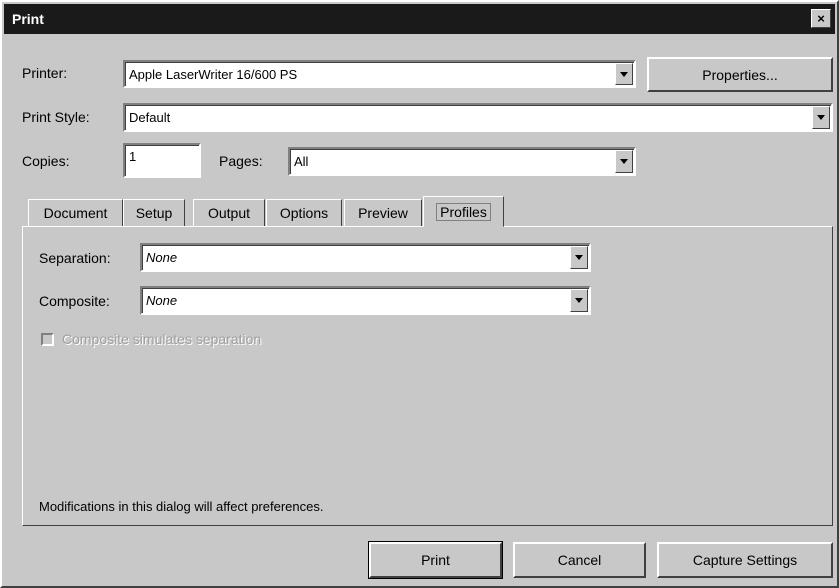  What do you see at coordinates (213, 74) in the screenshot?
I see `printer-select-value: Apple LaserWriter 16/600 PS` at bounding box center [213, 74].